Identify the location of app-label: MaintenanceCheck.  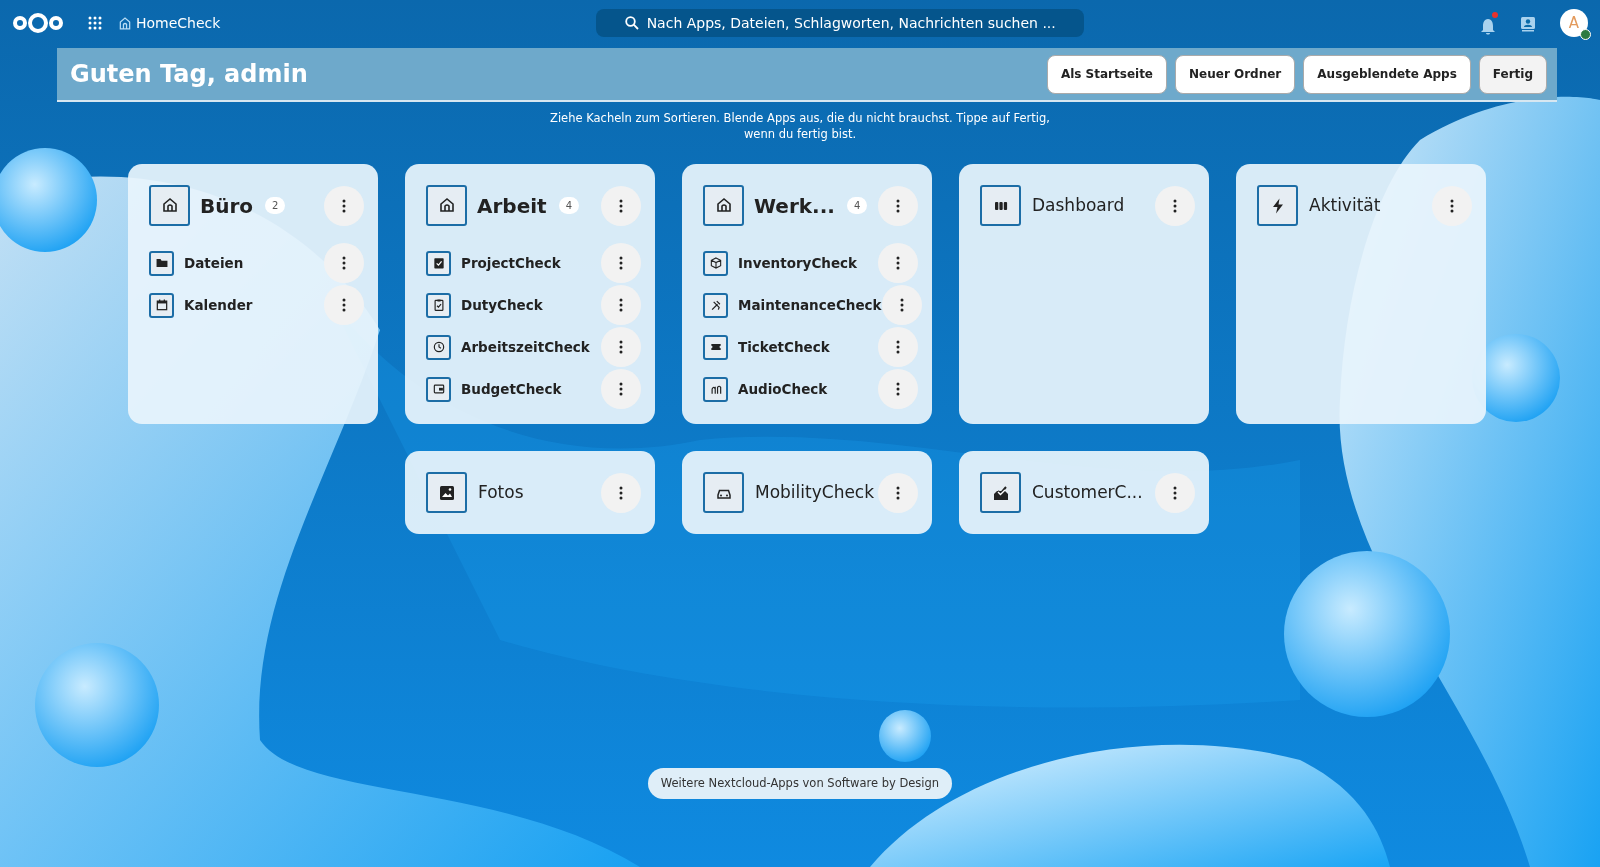
(810, 305).